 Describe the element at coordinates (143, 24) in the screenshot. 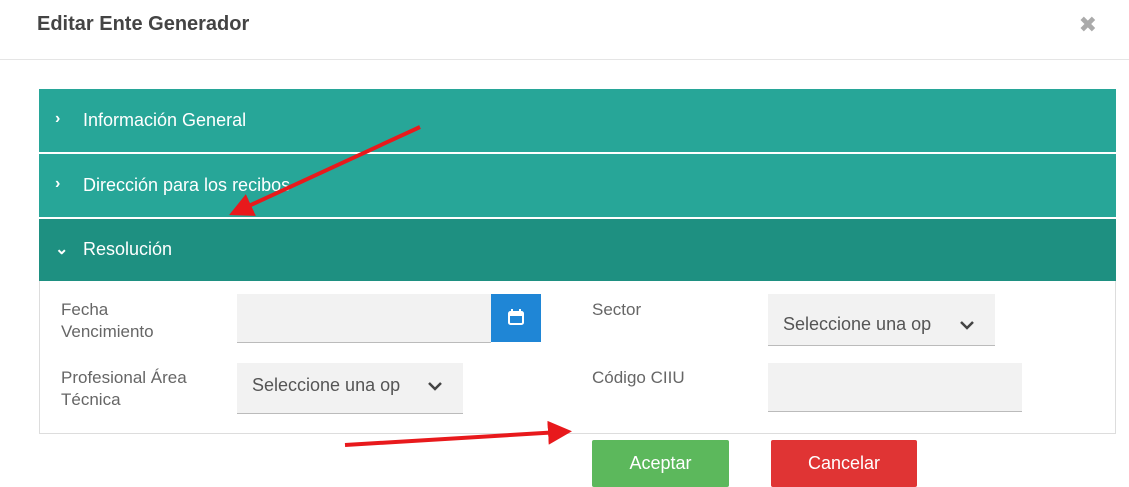

I see `modal-title: Editar Ente Generador` at that location.